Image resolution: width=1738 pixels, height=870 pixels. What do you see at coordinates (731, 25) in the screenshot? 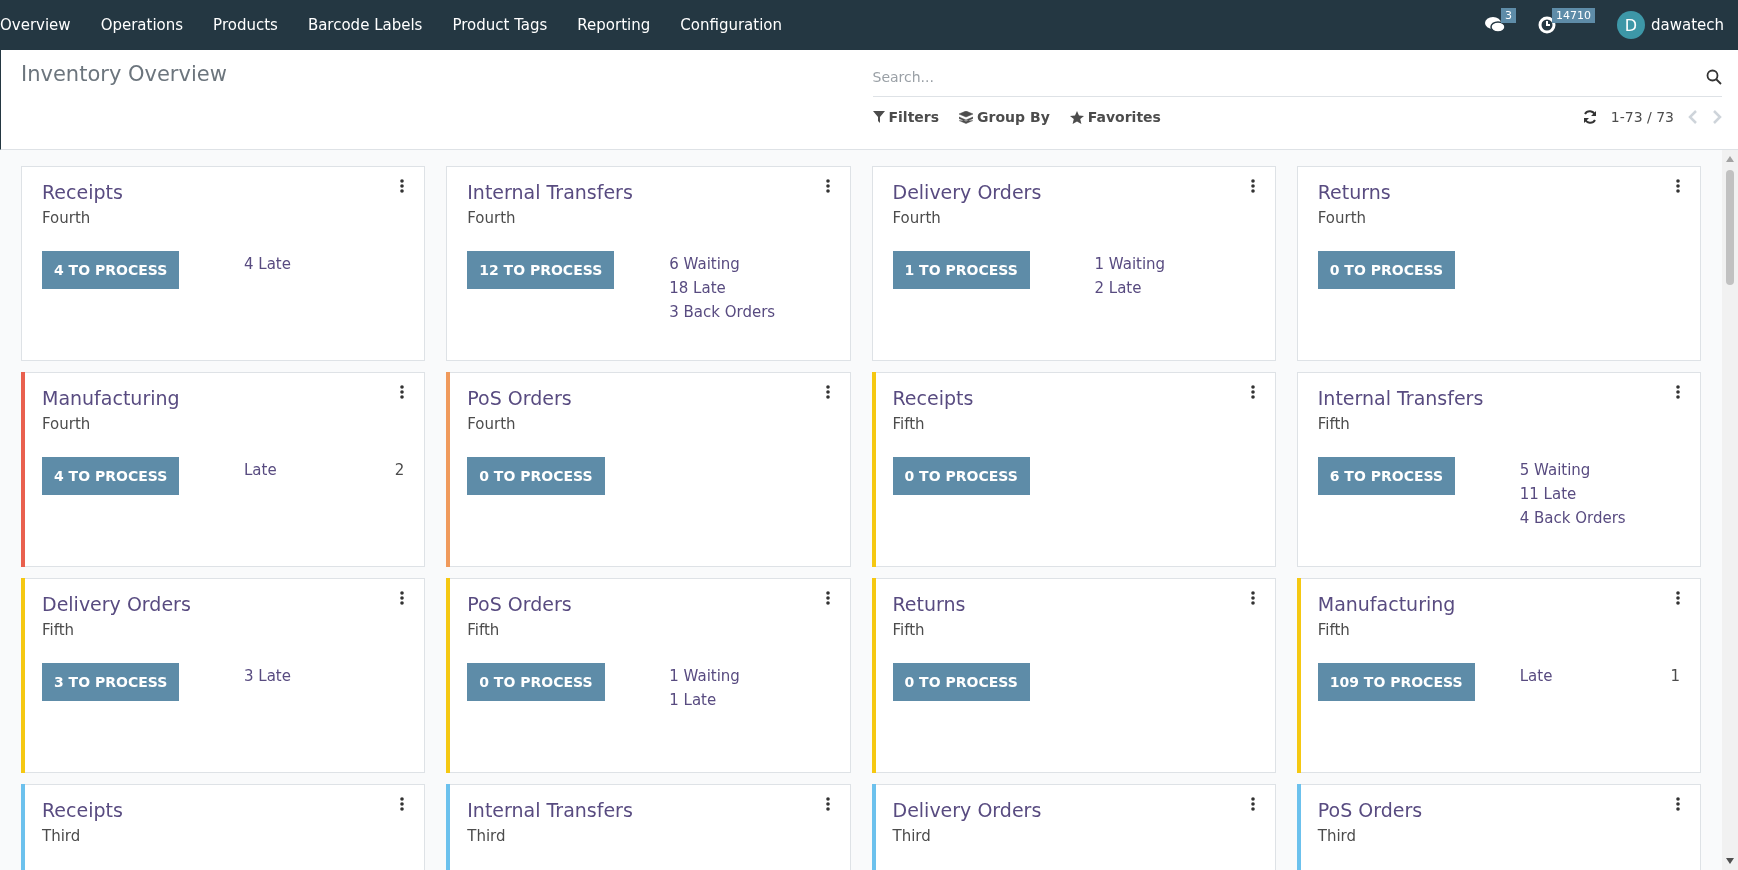
I see `menu-item: Configuration` at bounding box center [731, 25].